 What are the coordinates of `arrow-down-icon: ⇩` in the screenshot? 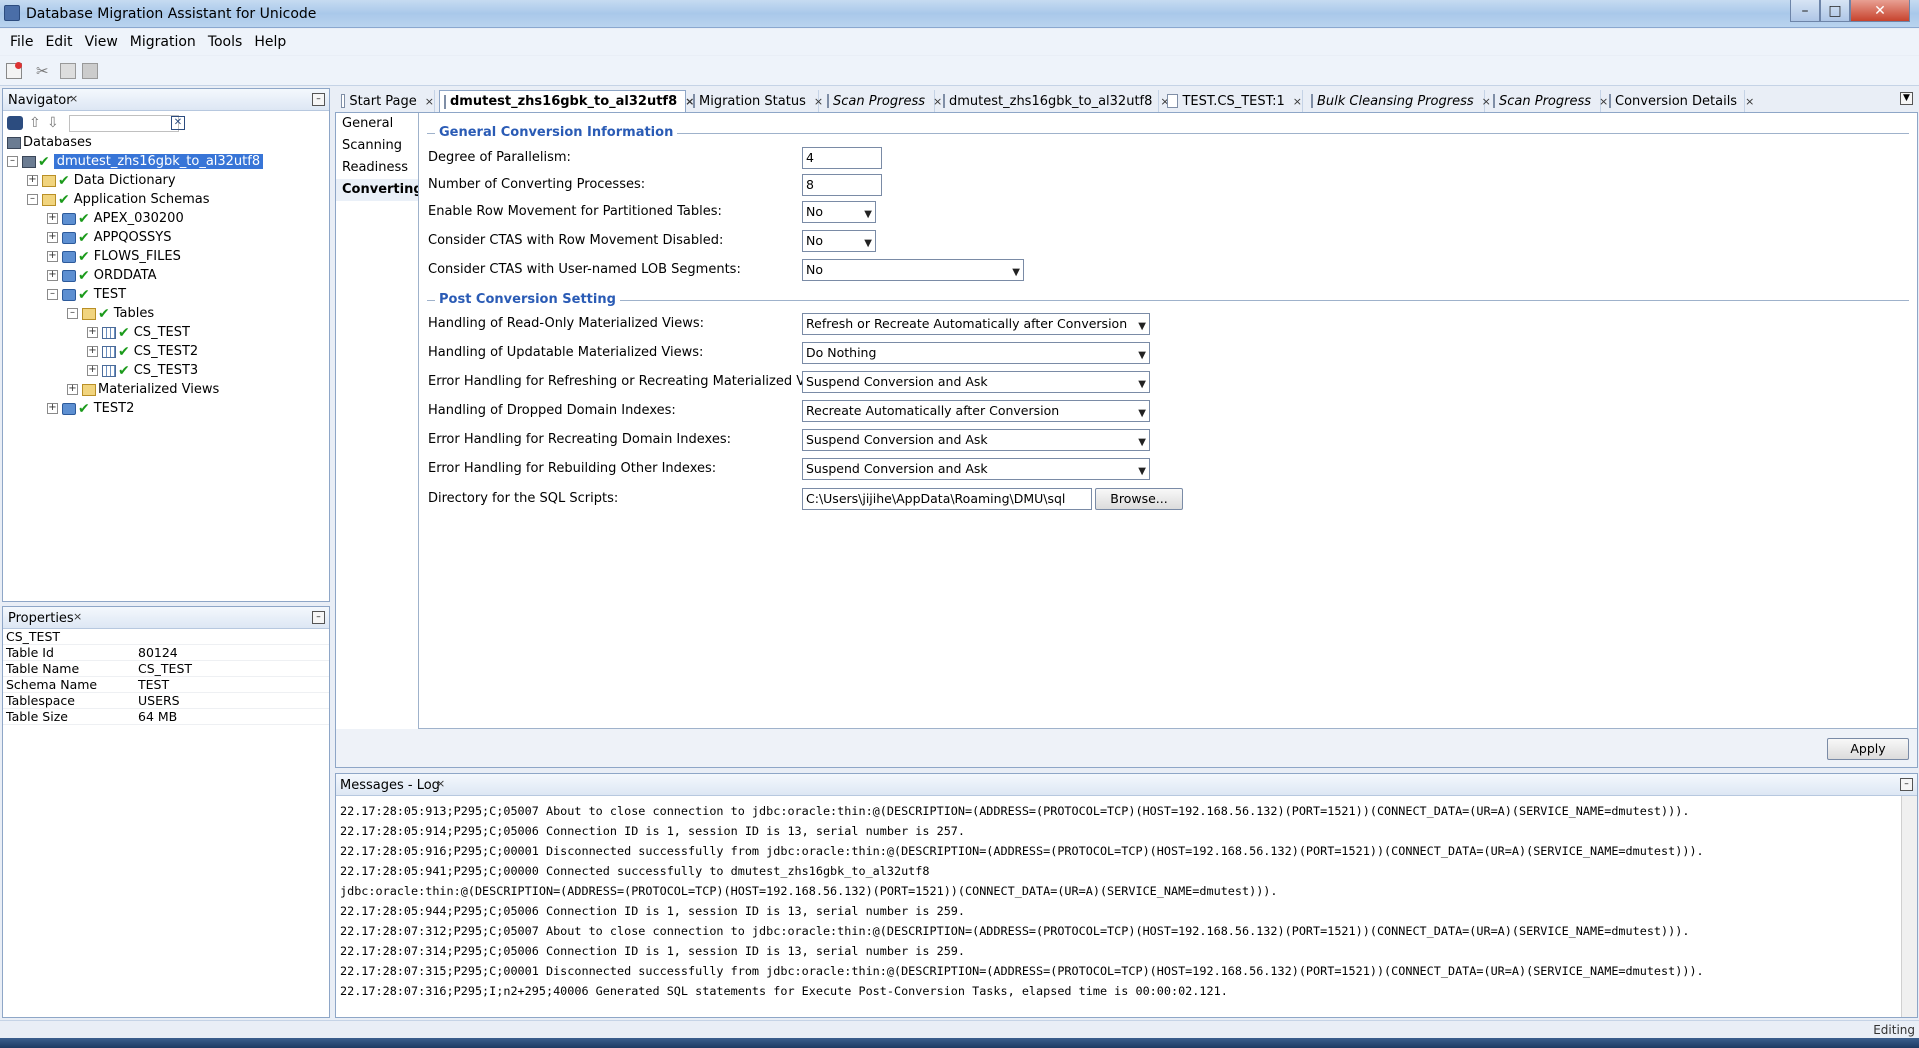 It's located at (53, 123).